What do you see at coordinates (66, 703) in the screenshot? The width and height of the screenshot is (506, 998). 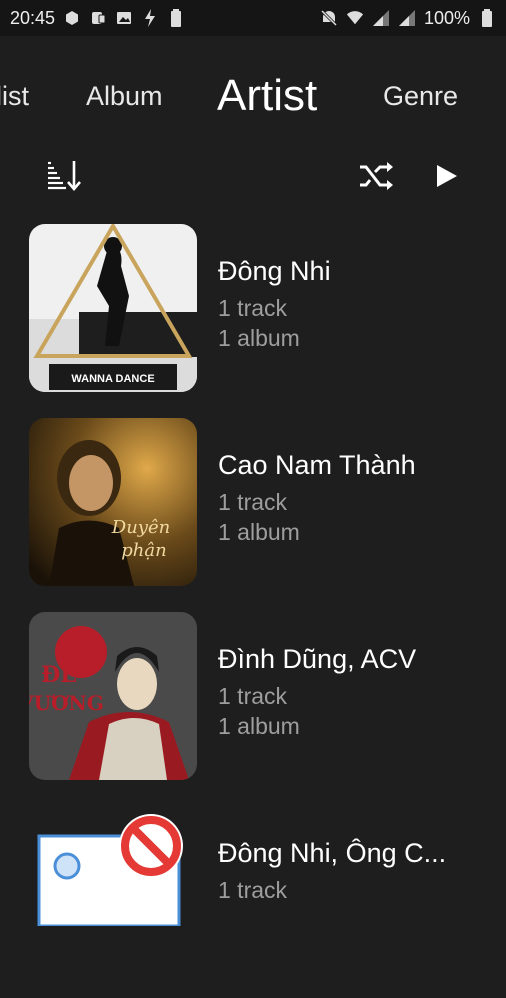 I see `svg-text: VƯƠNG` at bounding box center [66, 703].